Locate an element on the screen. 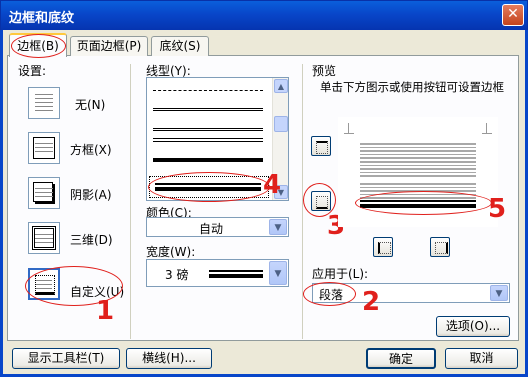 Image resolution: width=528 pixels, height=377 pixels. left-border-button is located at coordinates (383, 247).